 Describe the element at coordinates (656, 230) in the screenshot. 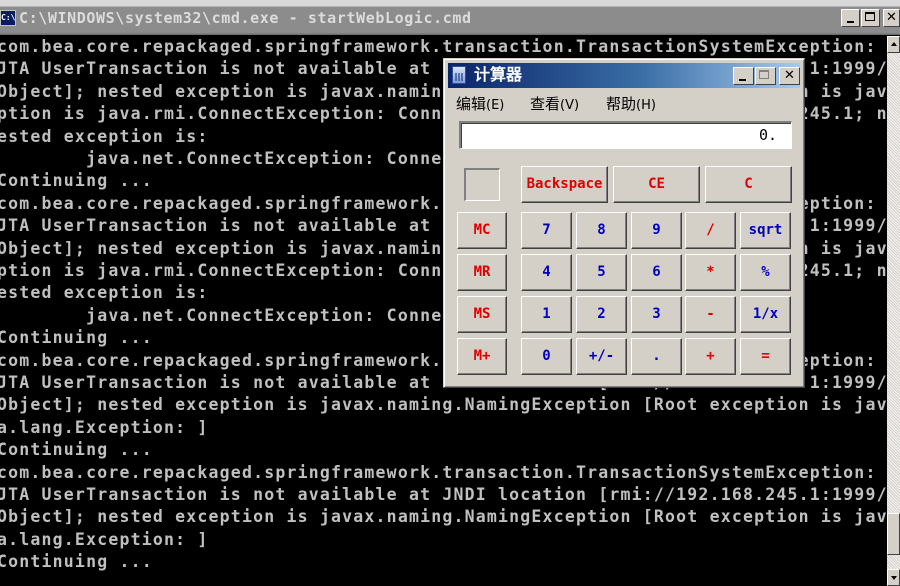

I see `key-9-button: 9` at that location.